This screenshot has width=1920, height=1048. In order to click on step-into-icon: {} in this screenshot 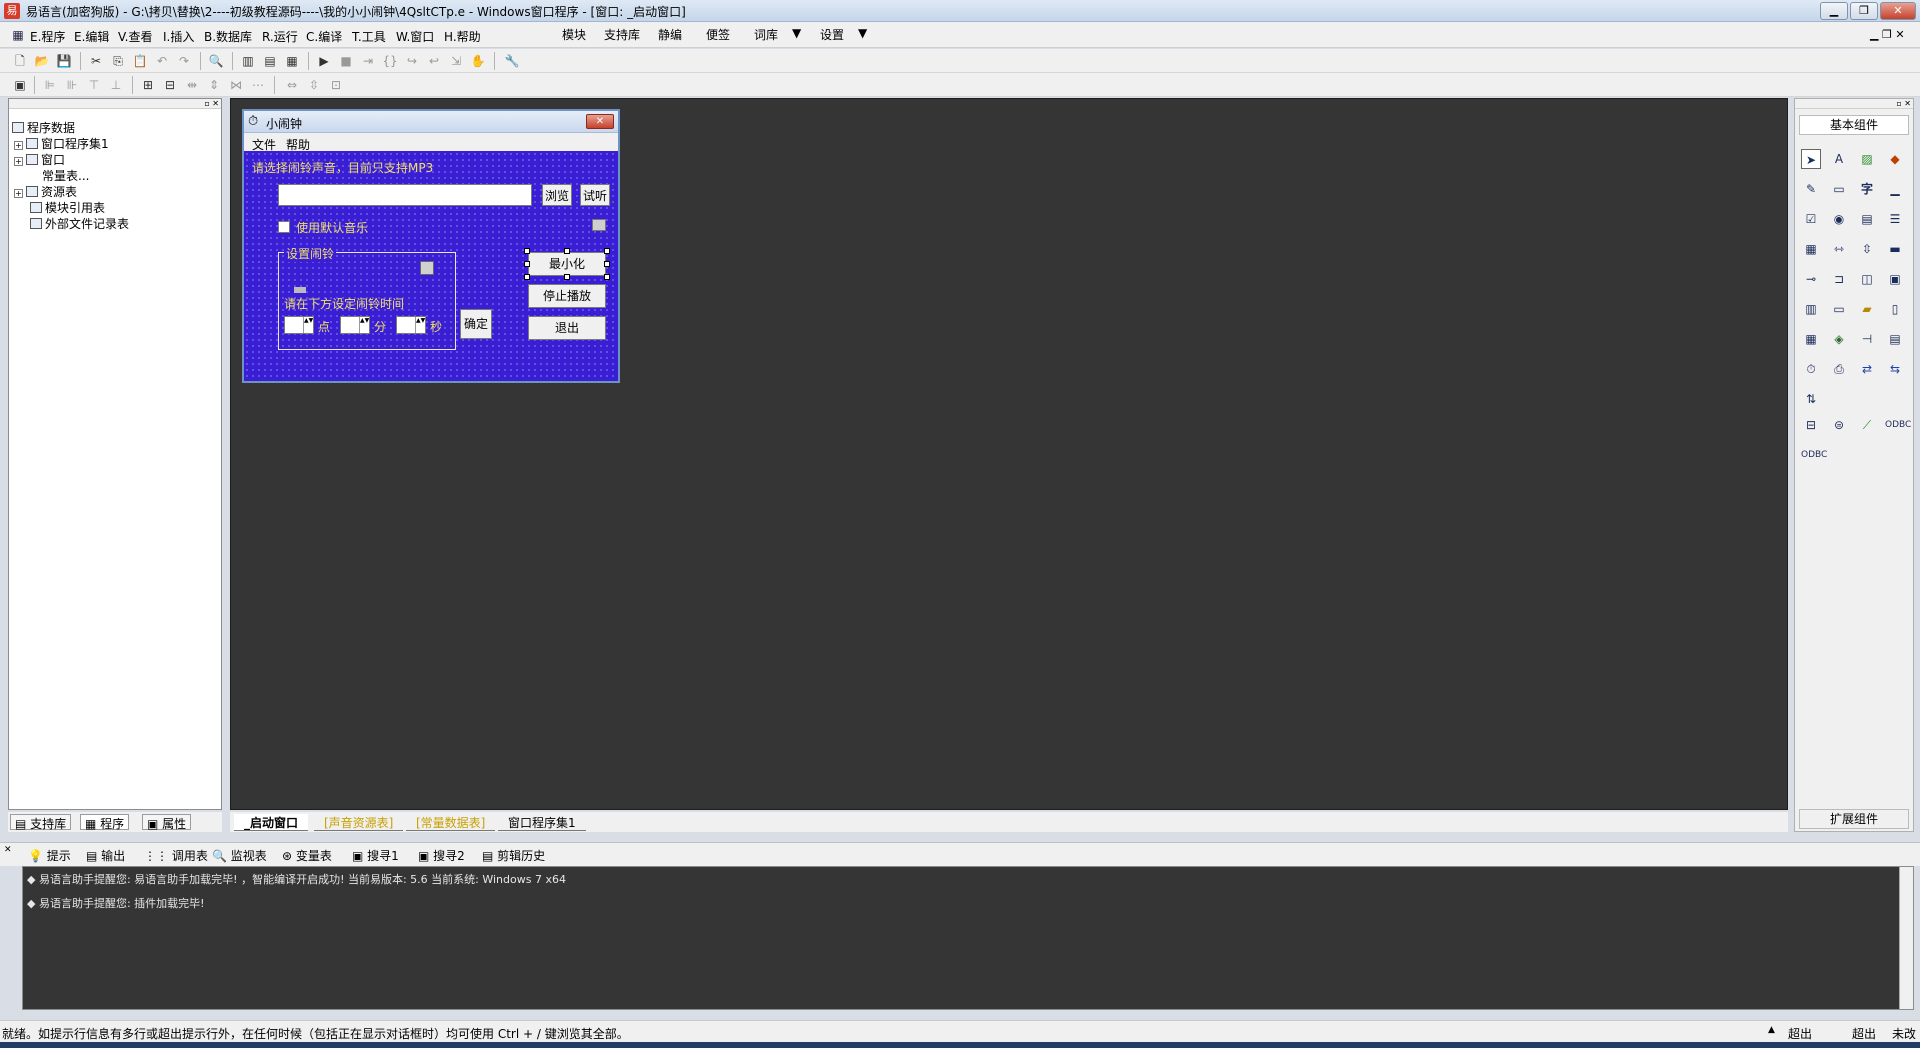, I will do `click(390, 61)`.